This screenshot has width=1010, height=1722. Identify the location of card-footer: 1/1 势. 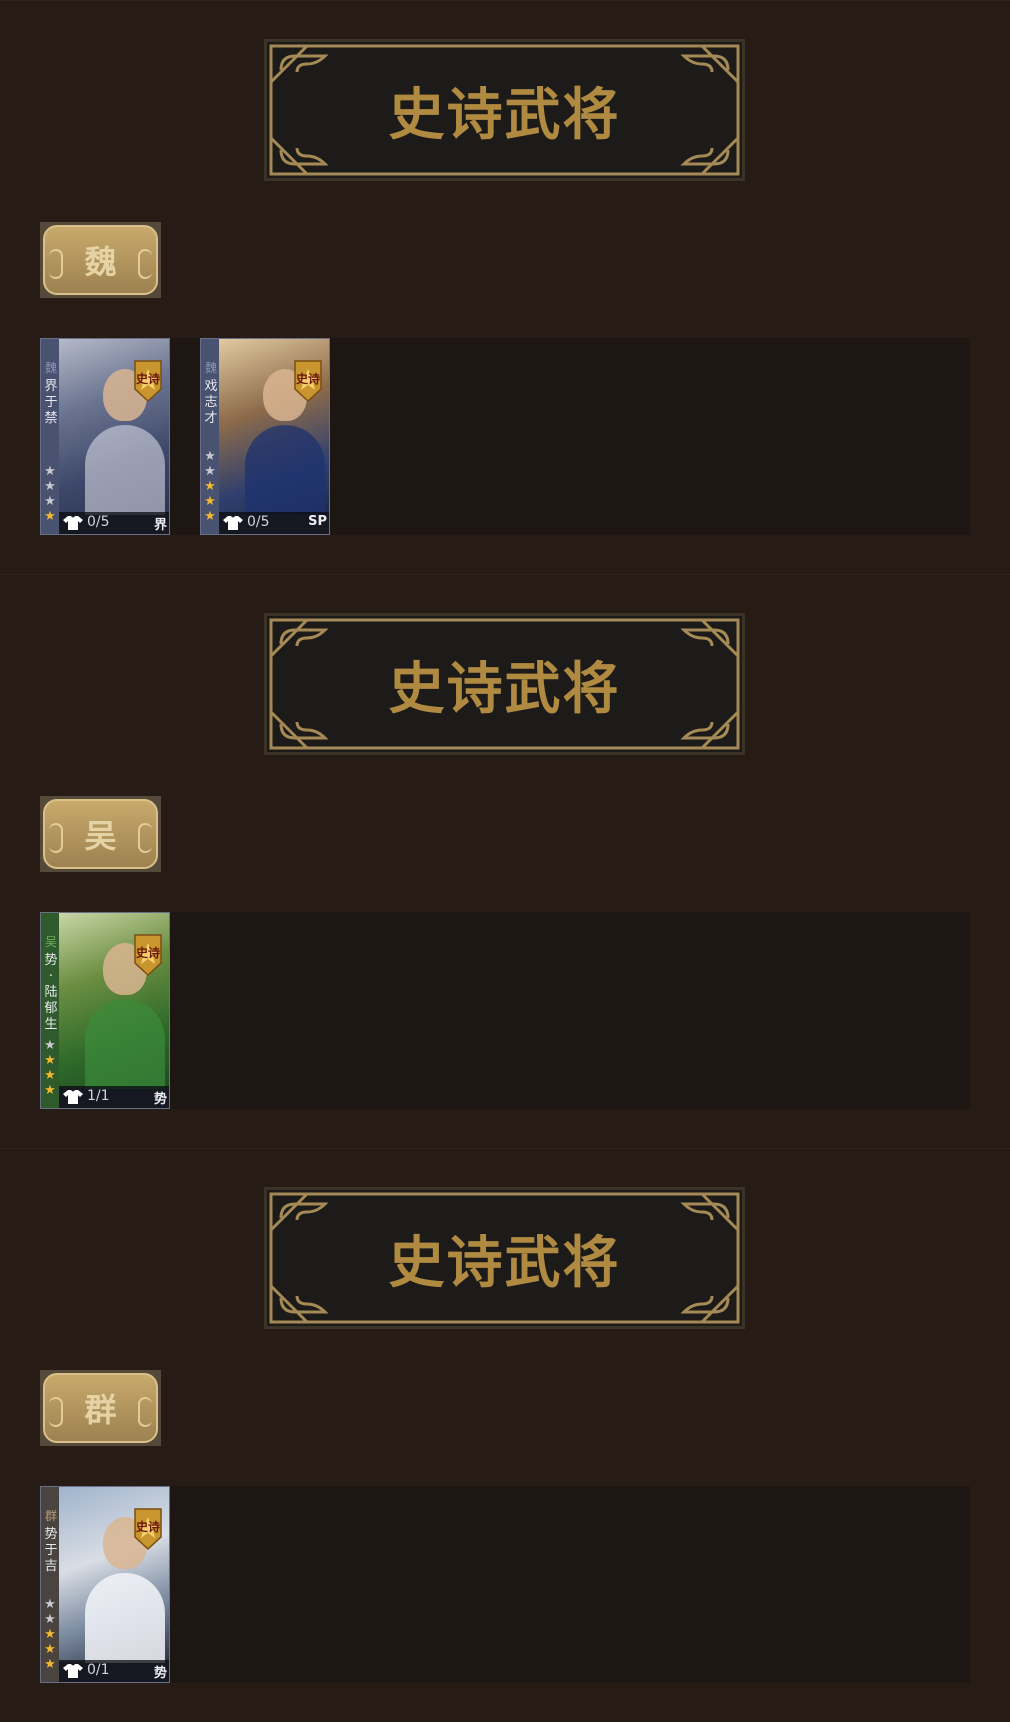
(114, 1097).